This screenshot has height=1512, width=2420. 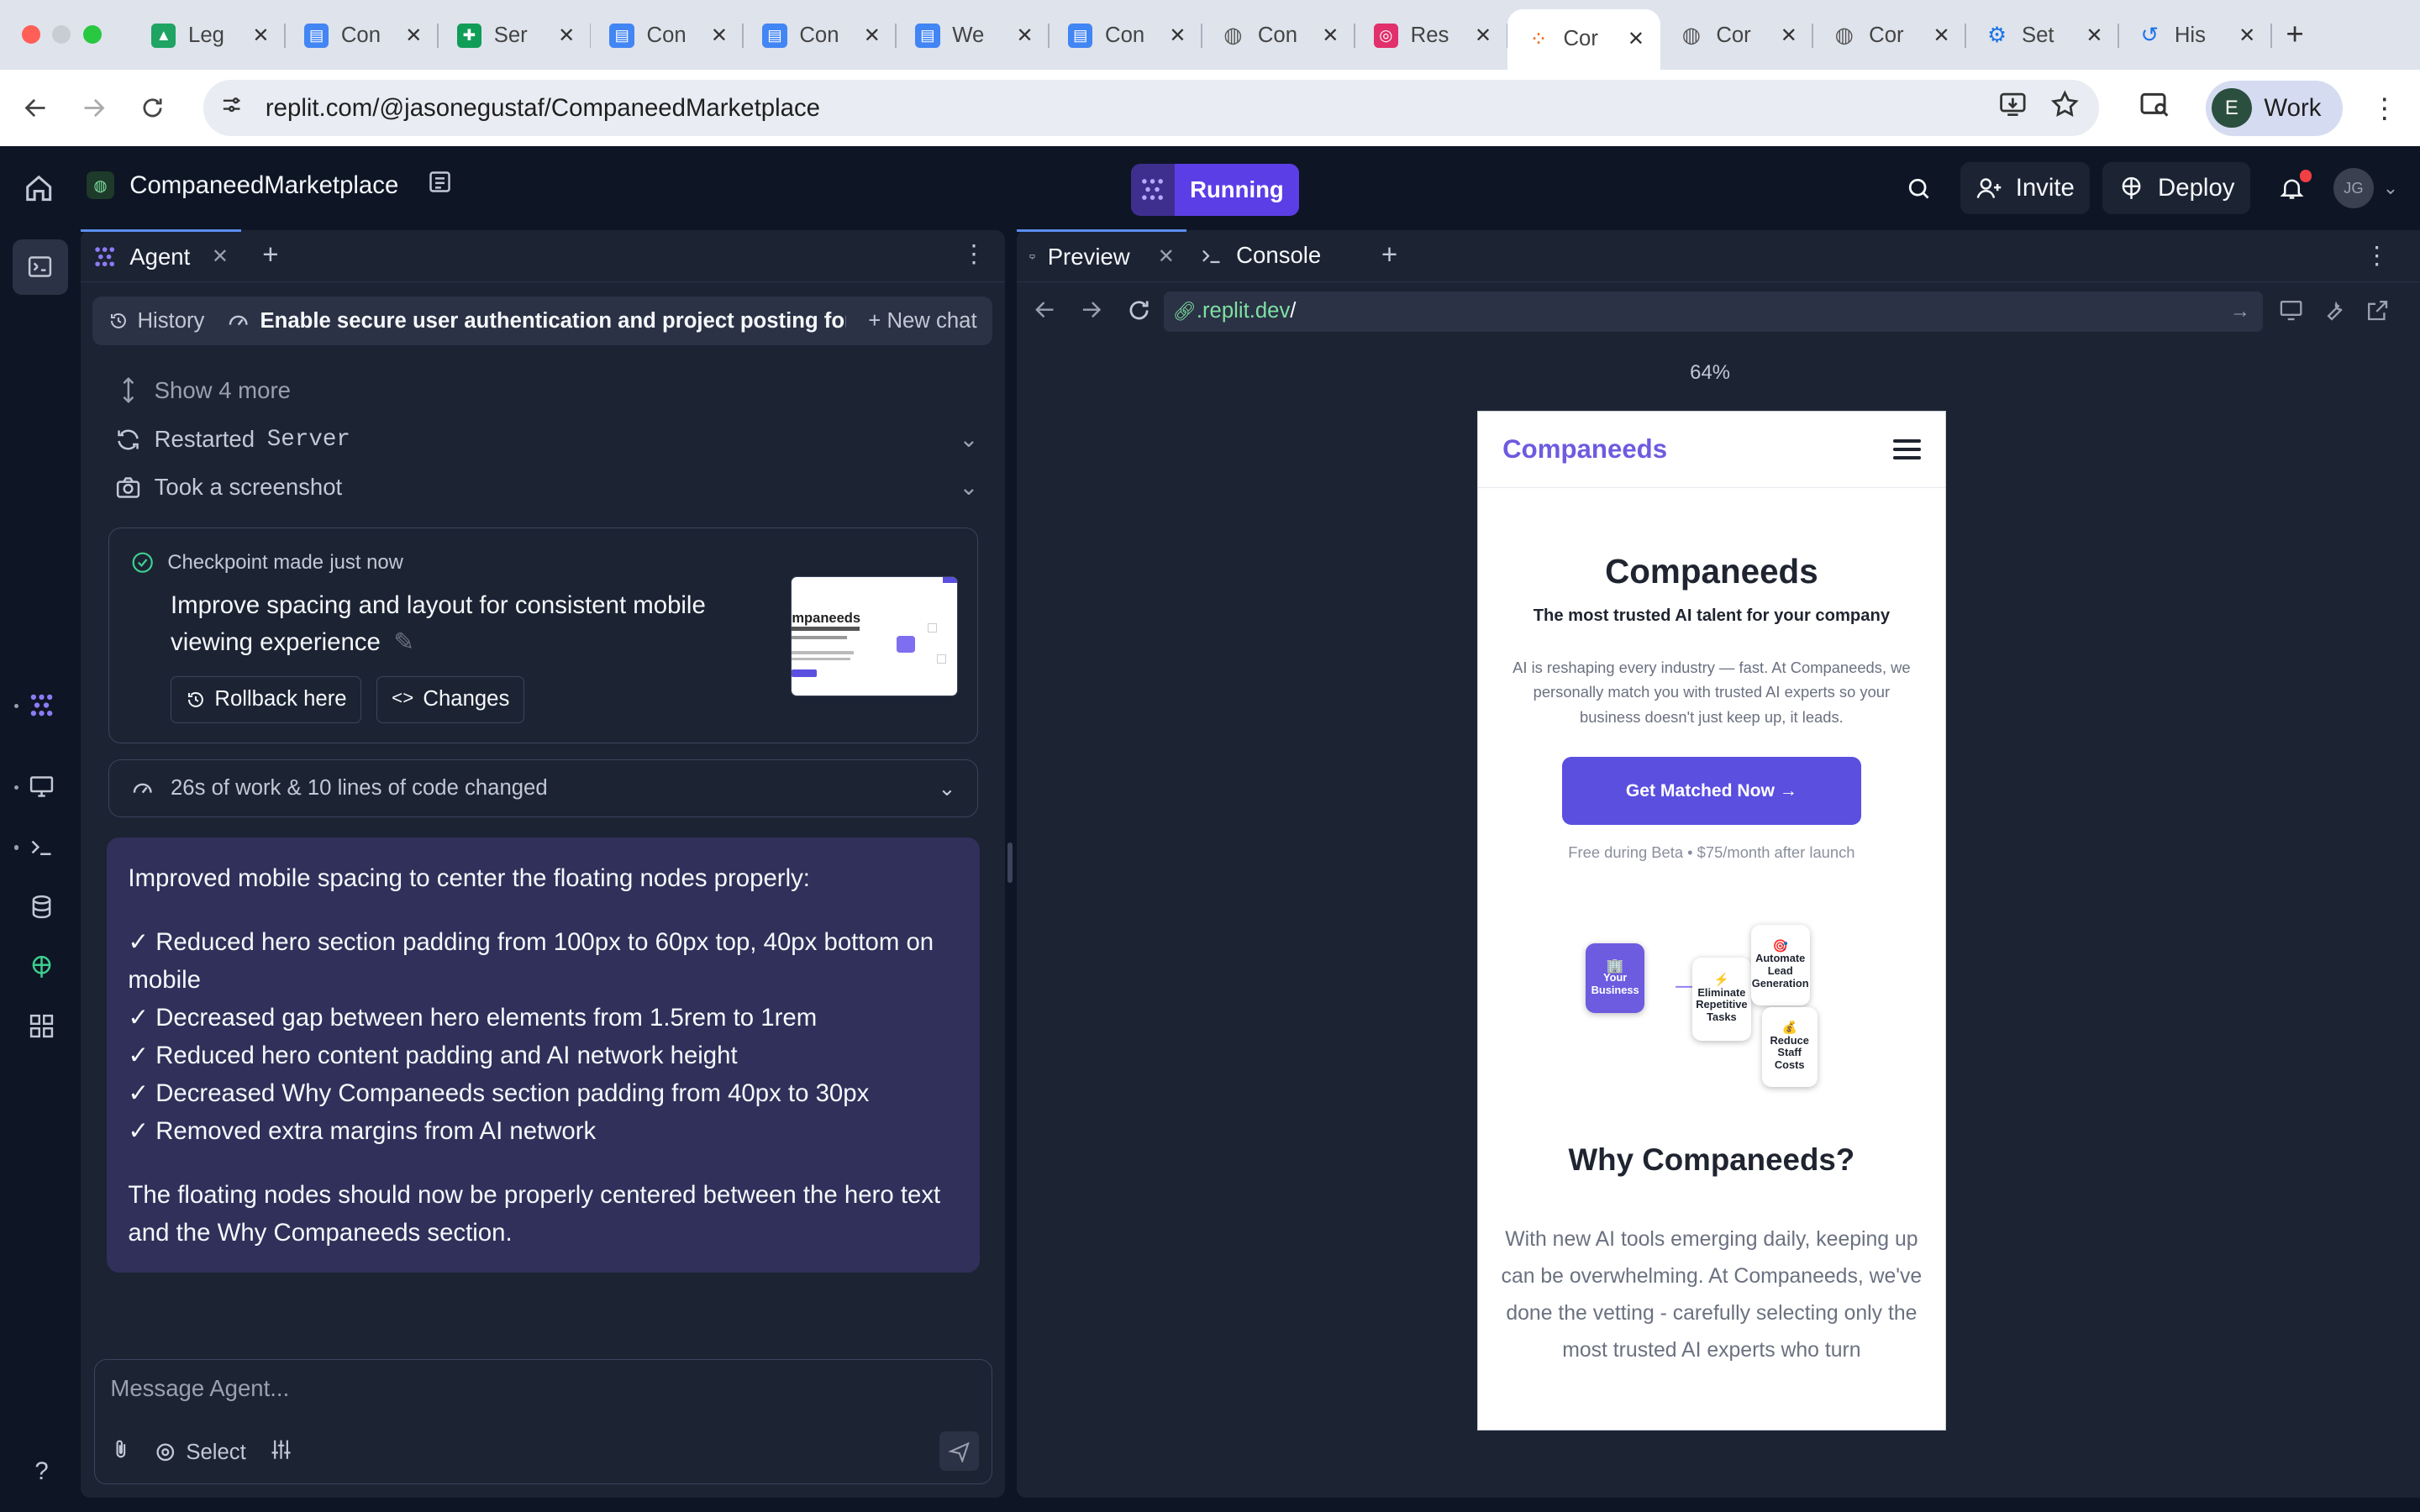 What do you see at coordinates (41, 1025) in the screenshot?
I see `all-tools-icon` at bounding box center [41, 1025].